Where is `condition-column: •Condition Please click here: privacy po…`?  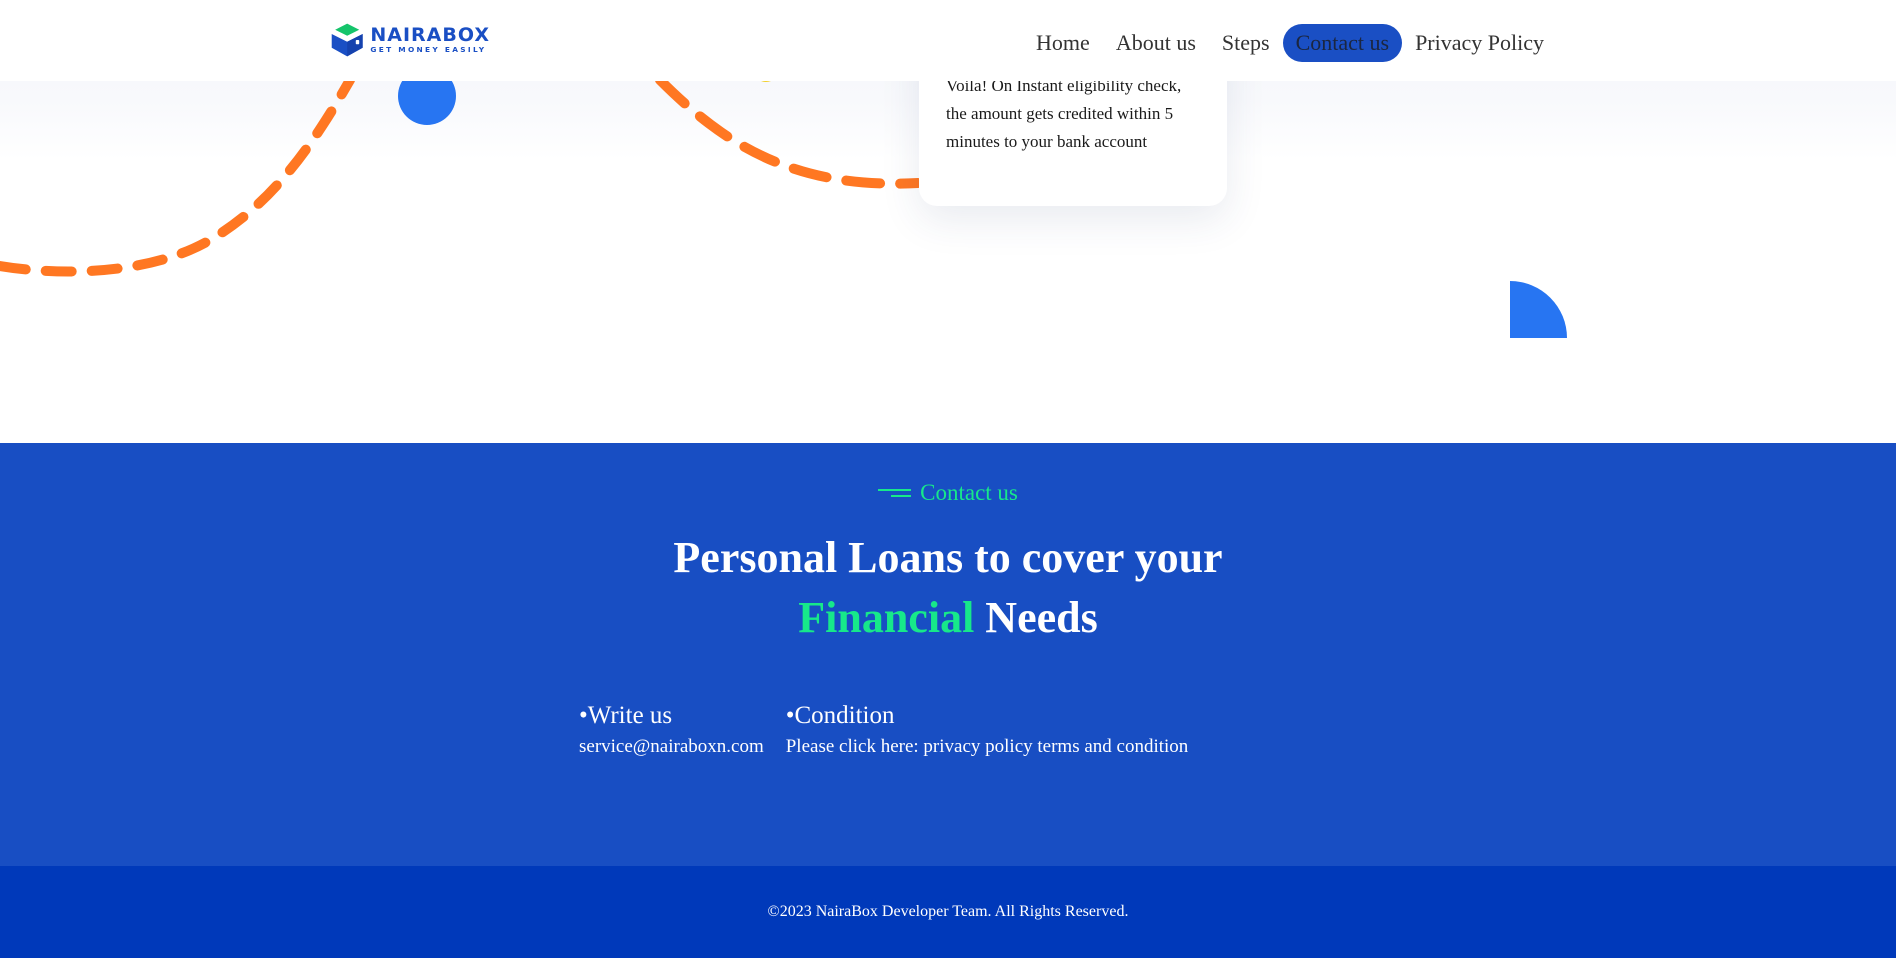 condition-column: •Condition Please click here: privacy po… is located at coordinates (987, 730).